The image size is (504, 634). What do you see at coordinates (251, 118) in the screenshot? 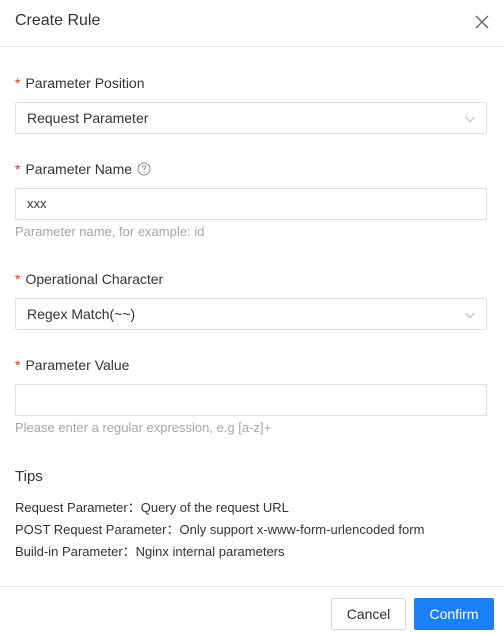
I see `parameter-position-select: Request Parameter` at bounding box center [251, 118].